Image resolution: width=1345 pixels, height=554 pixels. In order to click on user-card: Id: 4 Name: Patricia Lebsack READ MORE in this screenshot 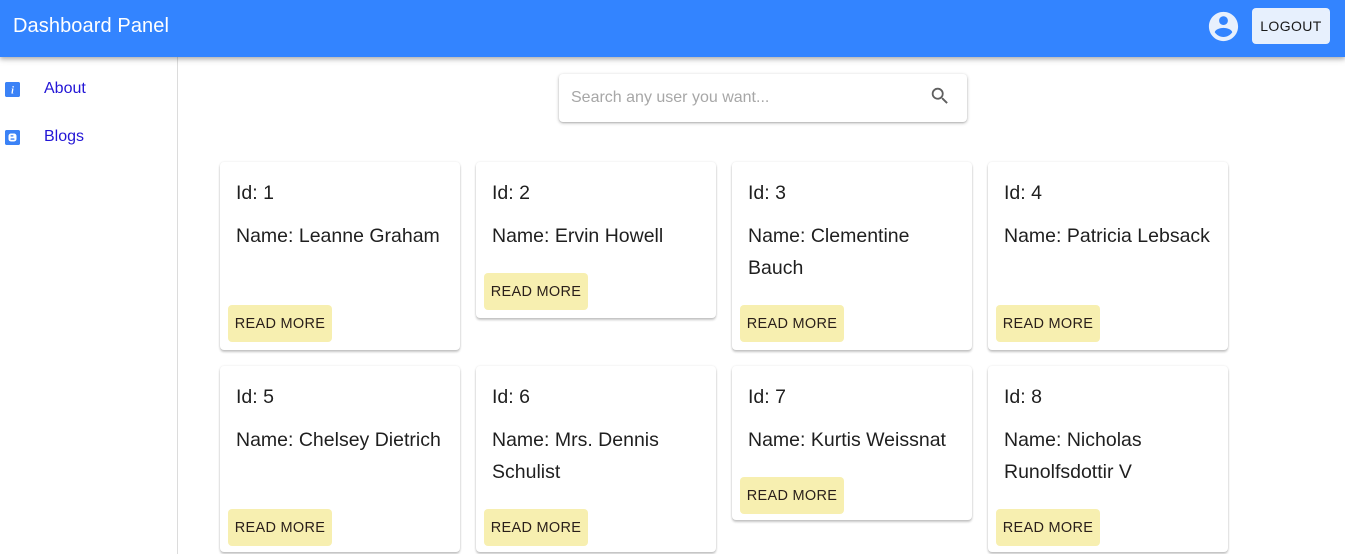, I will do `click(1108, 256)`.